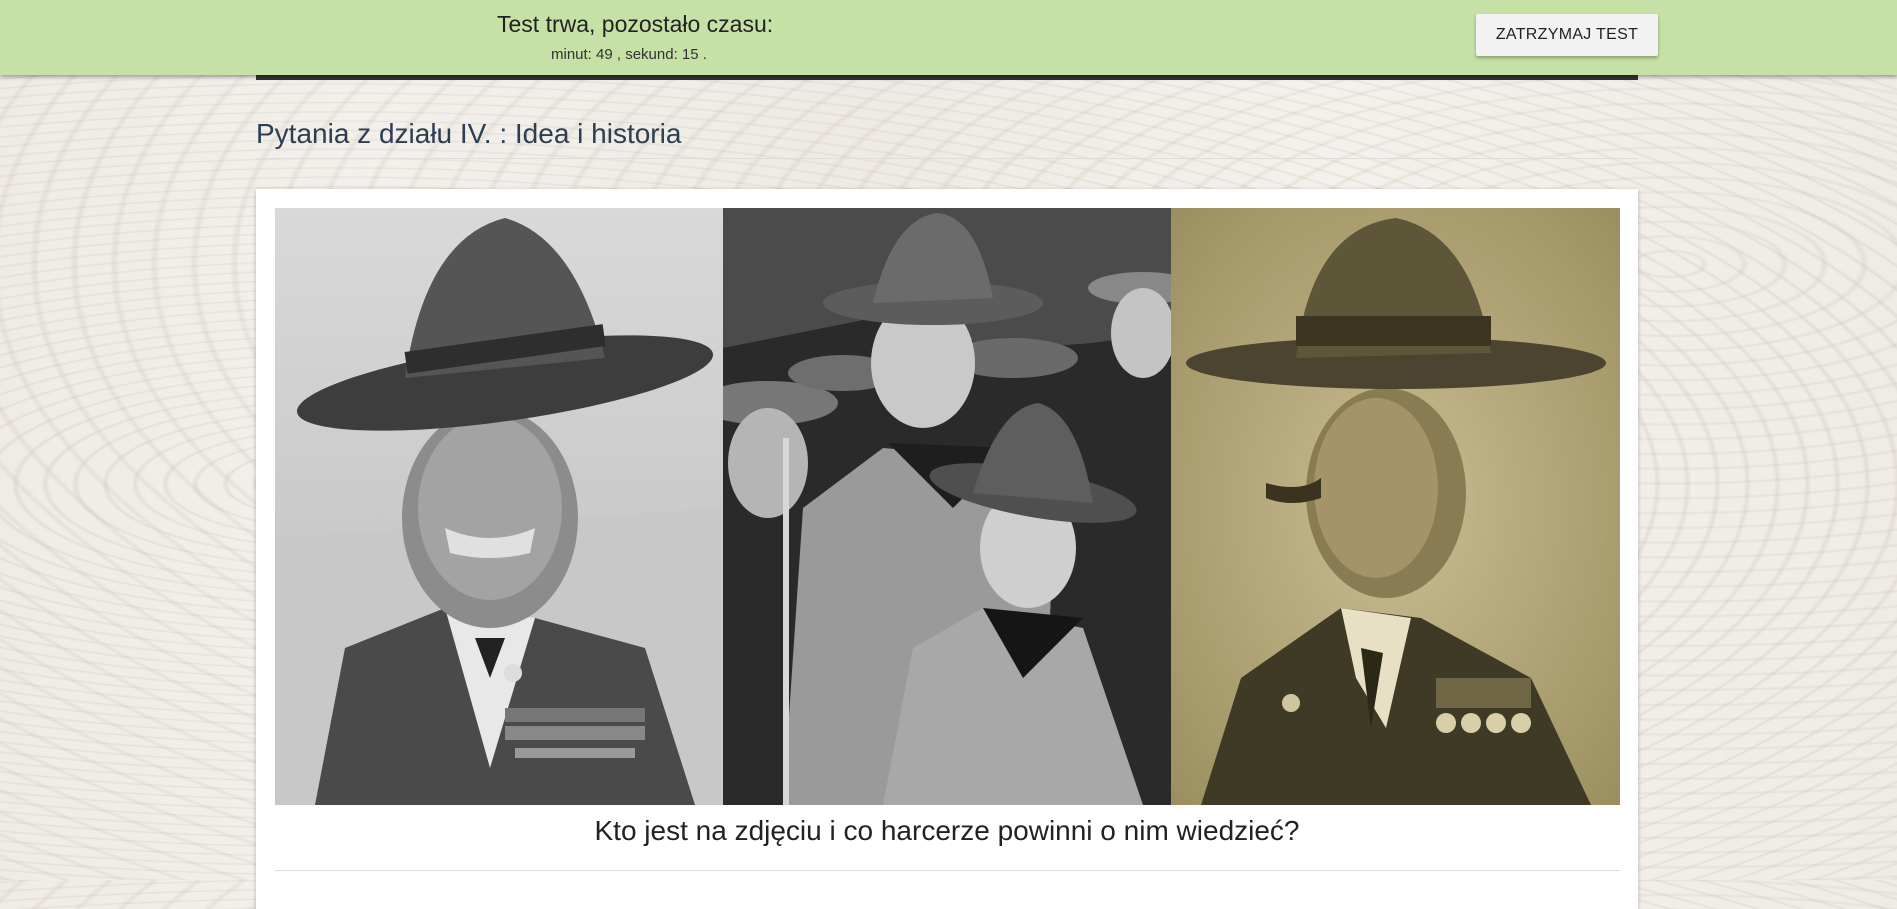 The width and height of the screenshot is (1897, 909). Describe the element at coordinates (629, 54) in the screenshot. I see `timer-remaining: minut: 49 , sekund: 15 .` at that location.